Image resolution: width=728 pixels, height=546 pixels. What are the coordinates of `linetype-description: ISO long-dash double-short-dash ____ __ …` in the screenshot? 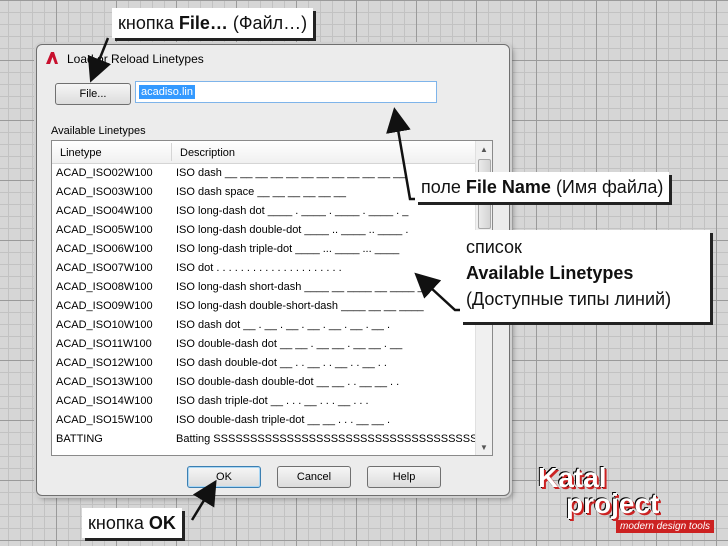 It's located at (300, 306).